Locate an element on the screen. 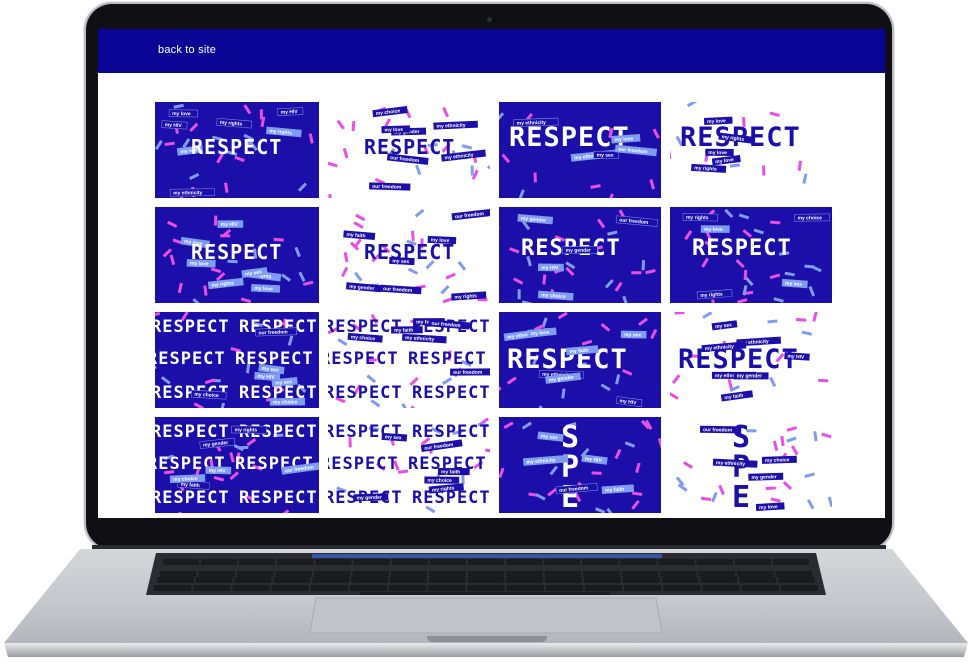 This screenshot has height=663, width=971. svg-text: my rights is located at coordinates (246, 430).